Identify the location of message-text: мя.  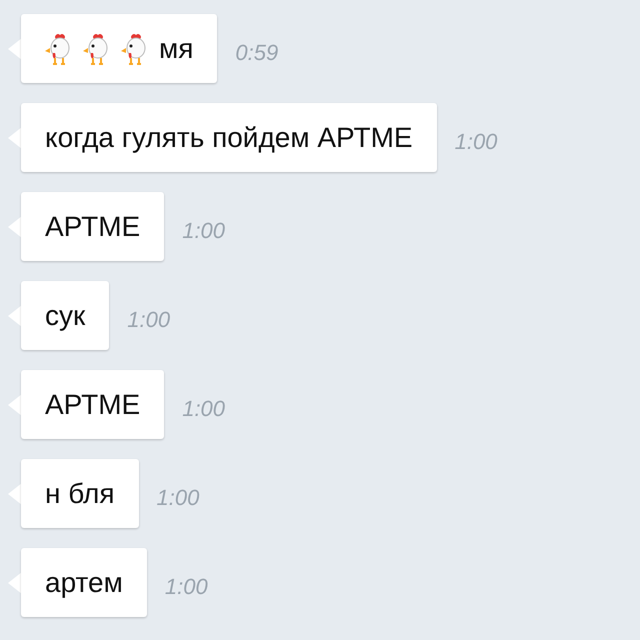
(176, 48).